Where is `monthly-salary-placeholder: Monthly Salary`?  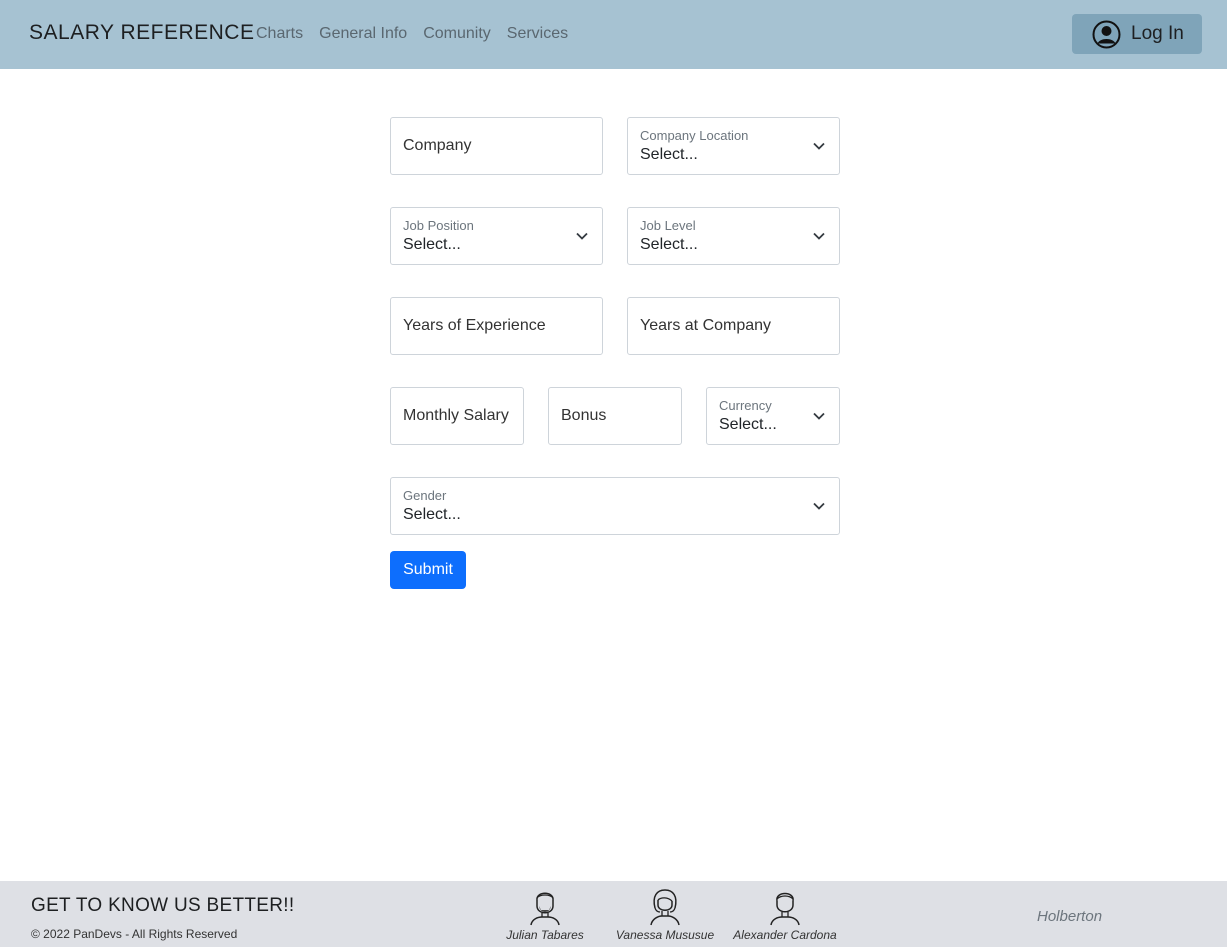 monthly-salary-placeholder: Monthly Salary is located at coordinates (456, 415).